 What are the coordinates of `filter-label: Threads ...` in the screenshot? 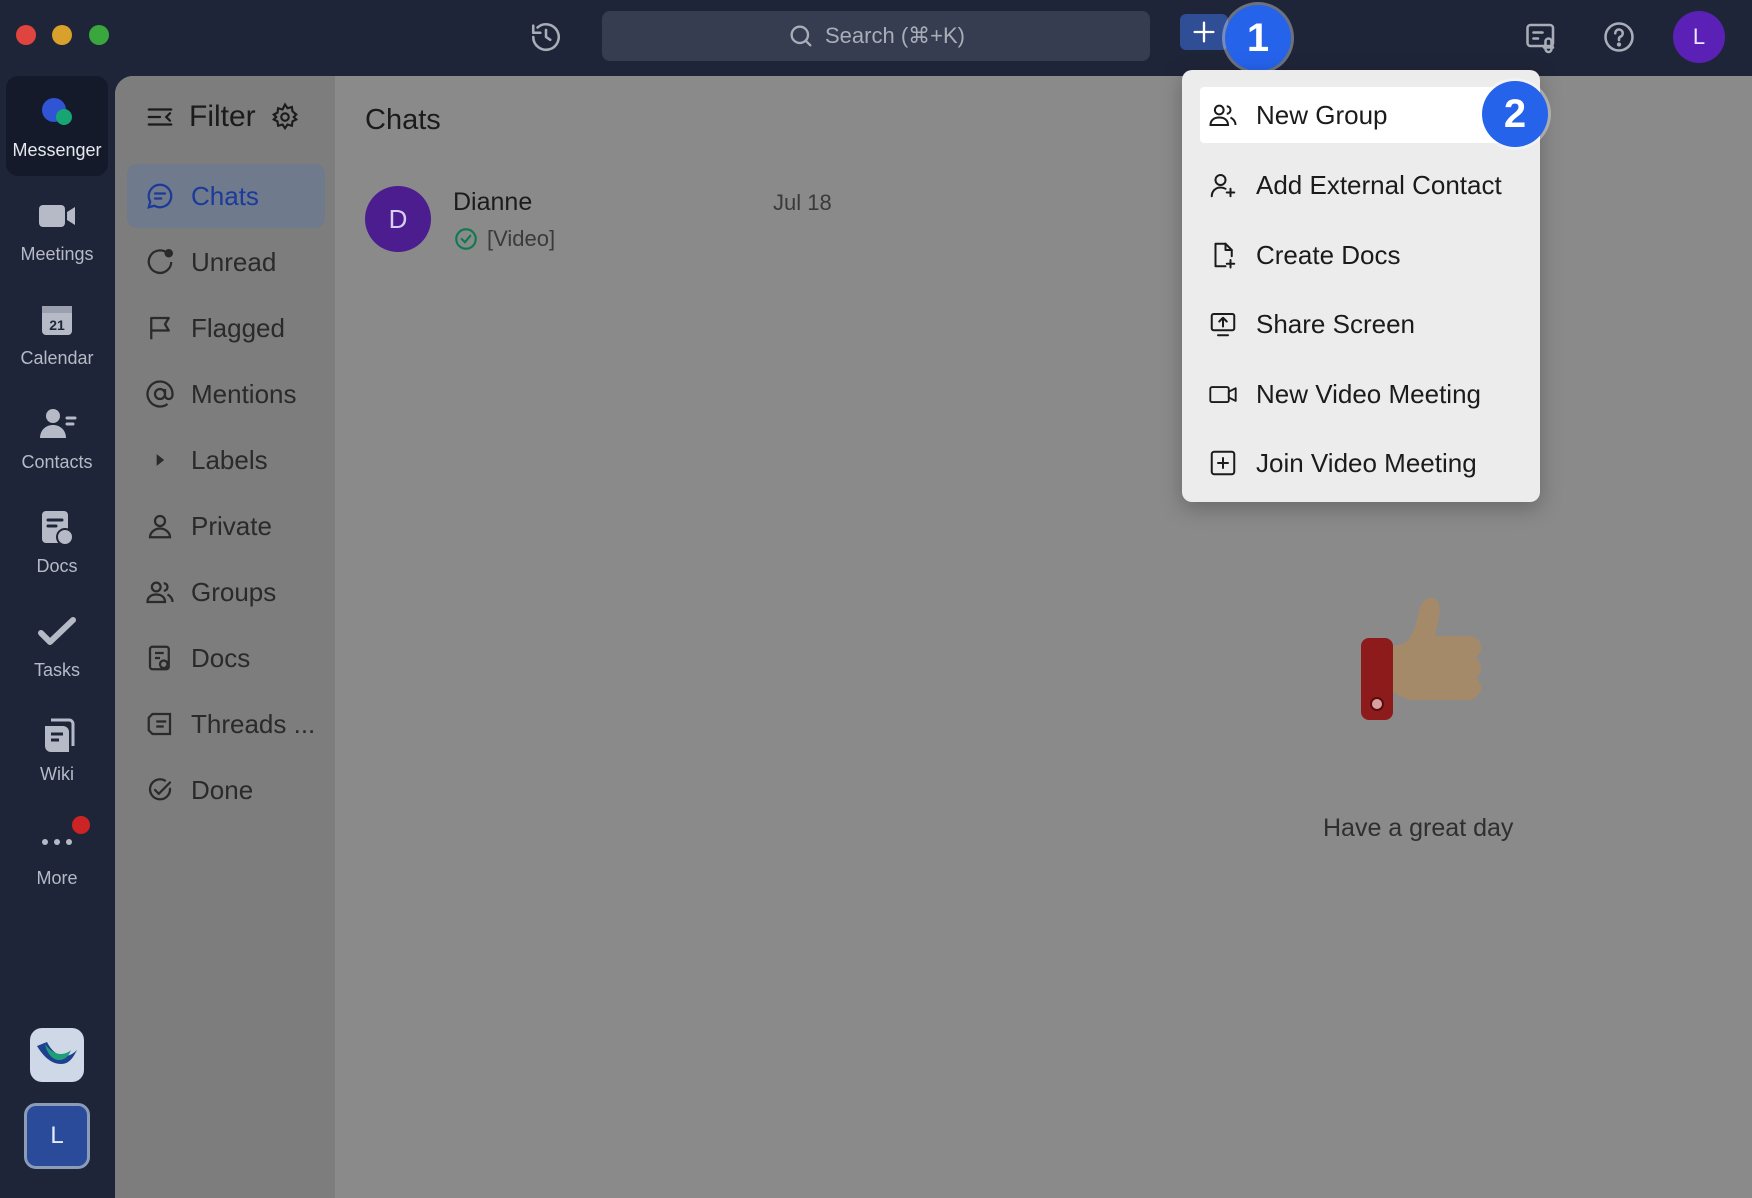 It's located at (253, 723).